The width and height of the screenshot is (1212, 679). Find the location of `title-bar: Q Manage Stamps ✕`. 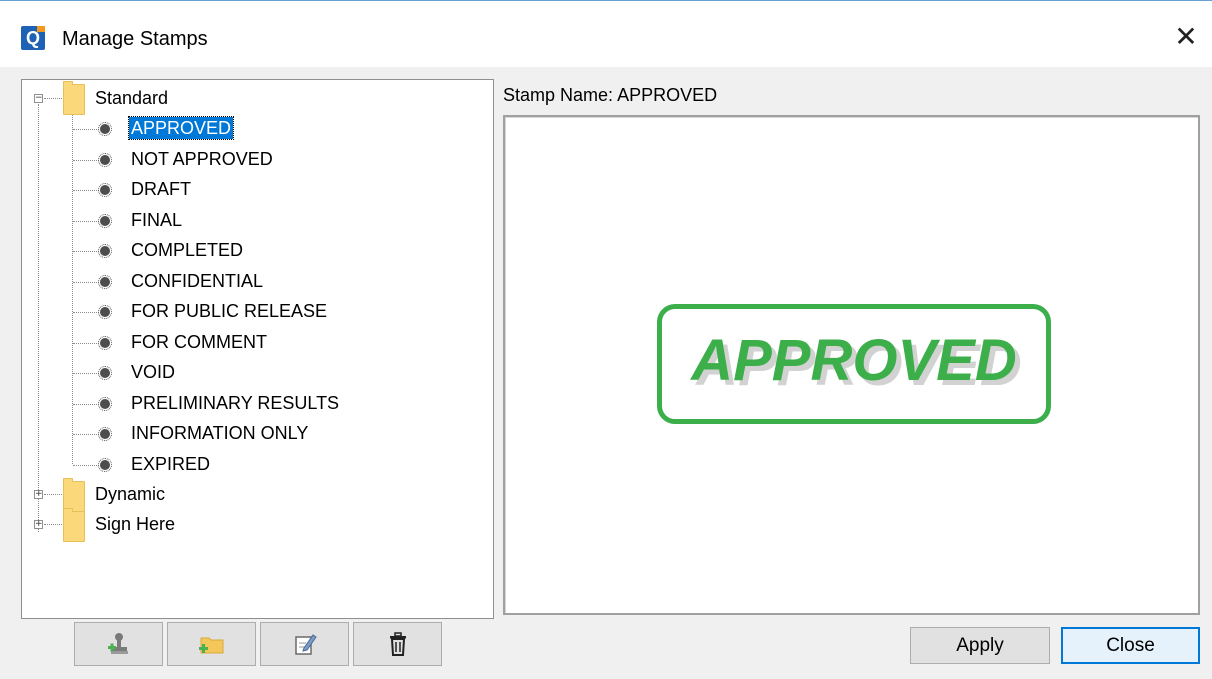

title-bar: Q Manage Stamps ✕ is located at coordinates (606, 34).